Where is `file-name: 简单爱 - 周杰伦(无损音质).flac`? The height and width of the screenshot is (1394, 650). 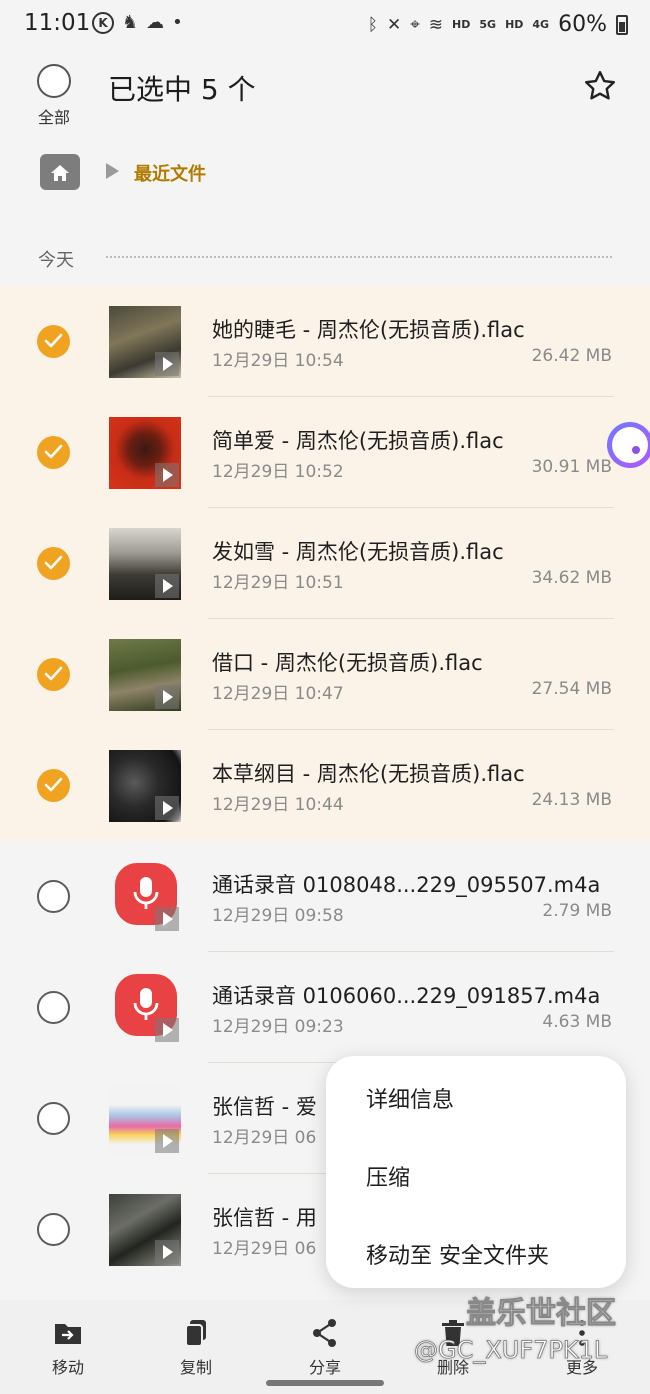 file-name: 简单爱 - 周杰伦(无损音质).flac is located at coordinates (358, 441).